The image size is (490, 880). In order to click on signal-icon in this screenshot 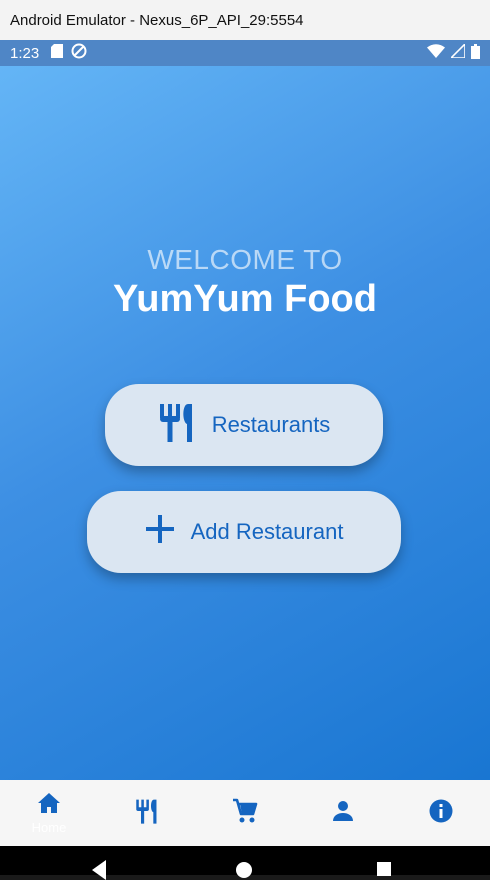, I will do `click(457, 52)`.